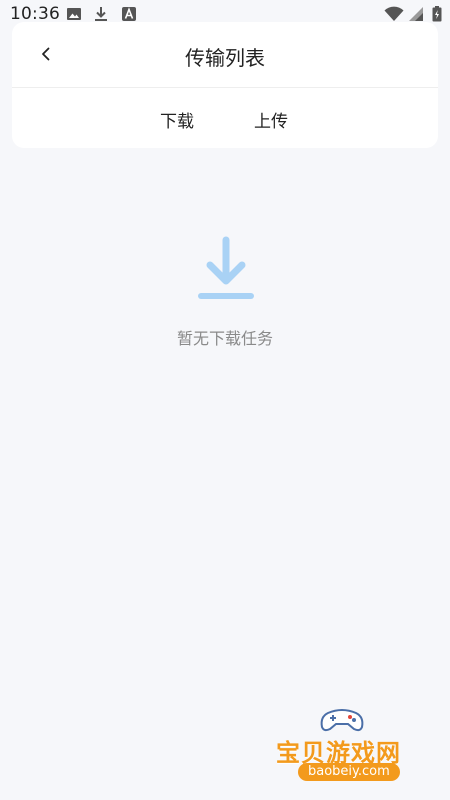 This screenshot has height=800, width=450. I want to click on download-icon, so click(101, 14).